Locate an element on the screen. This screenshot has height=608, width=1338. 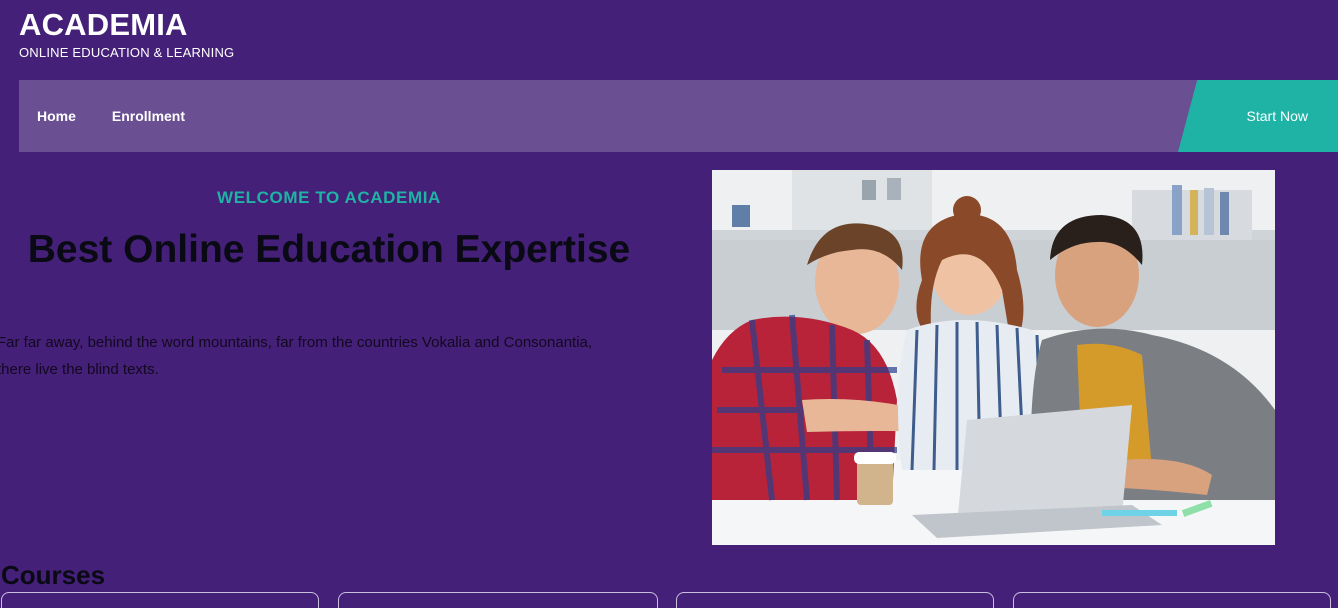
brand-subtitle: ONLINE EDUCATION & LEARNING is located at coordinates (127, 52).